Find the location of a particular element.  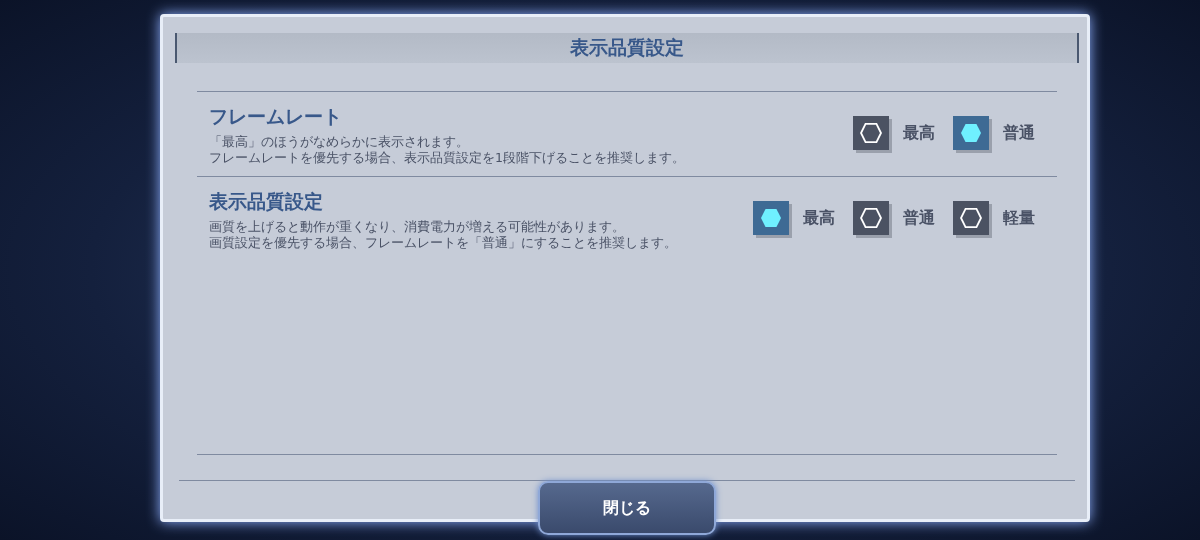

setting-description: 画質設定を優先する場合、フレームレートを「普通」にすることを推奨します。 is located at coordinates (443, 243).